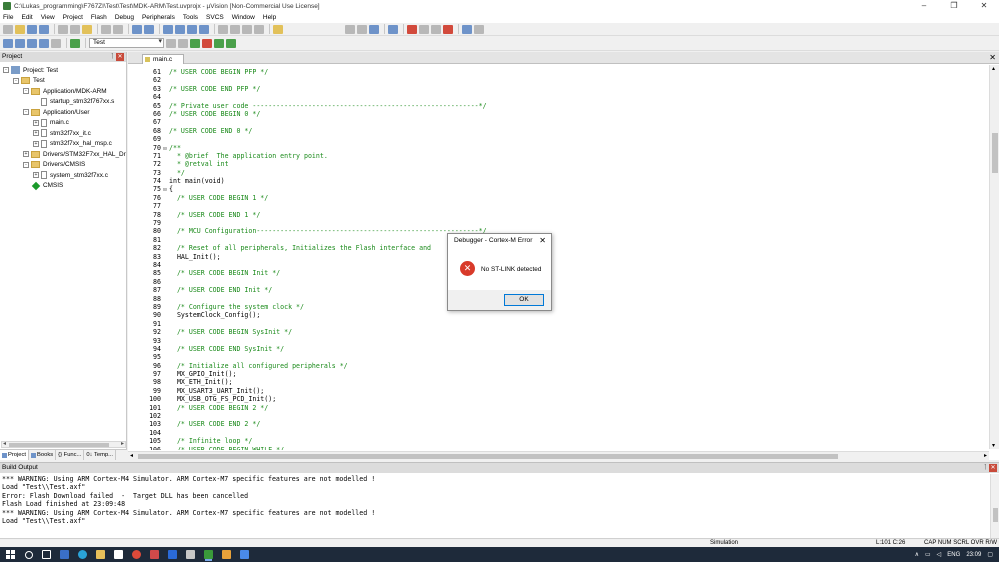  Describe the element at coordinates (190, 17) in the screenshot. I see `menu-tools: Tools` at that location.